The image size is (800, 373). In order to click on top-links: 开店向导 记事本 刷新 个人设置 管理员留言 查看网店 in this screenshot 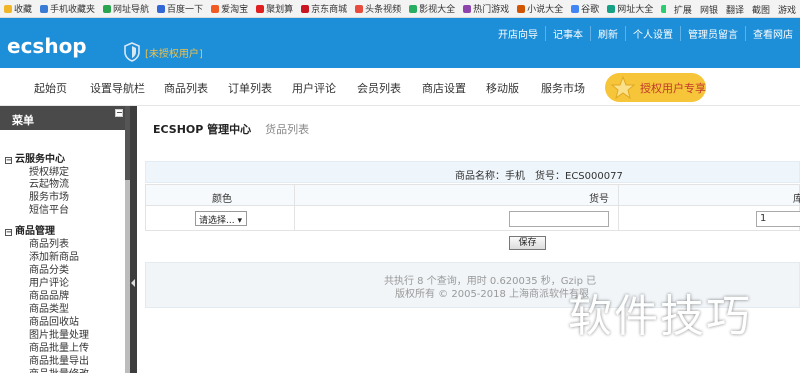, I will do `click(645, 33)`.